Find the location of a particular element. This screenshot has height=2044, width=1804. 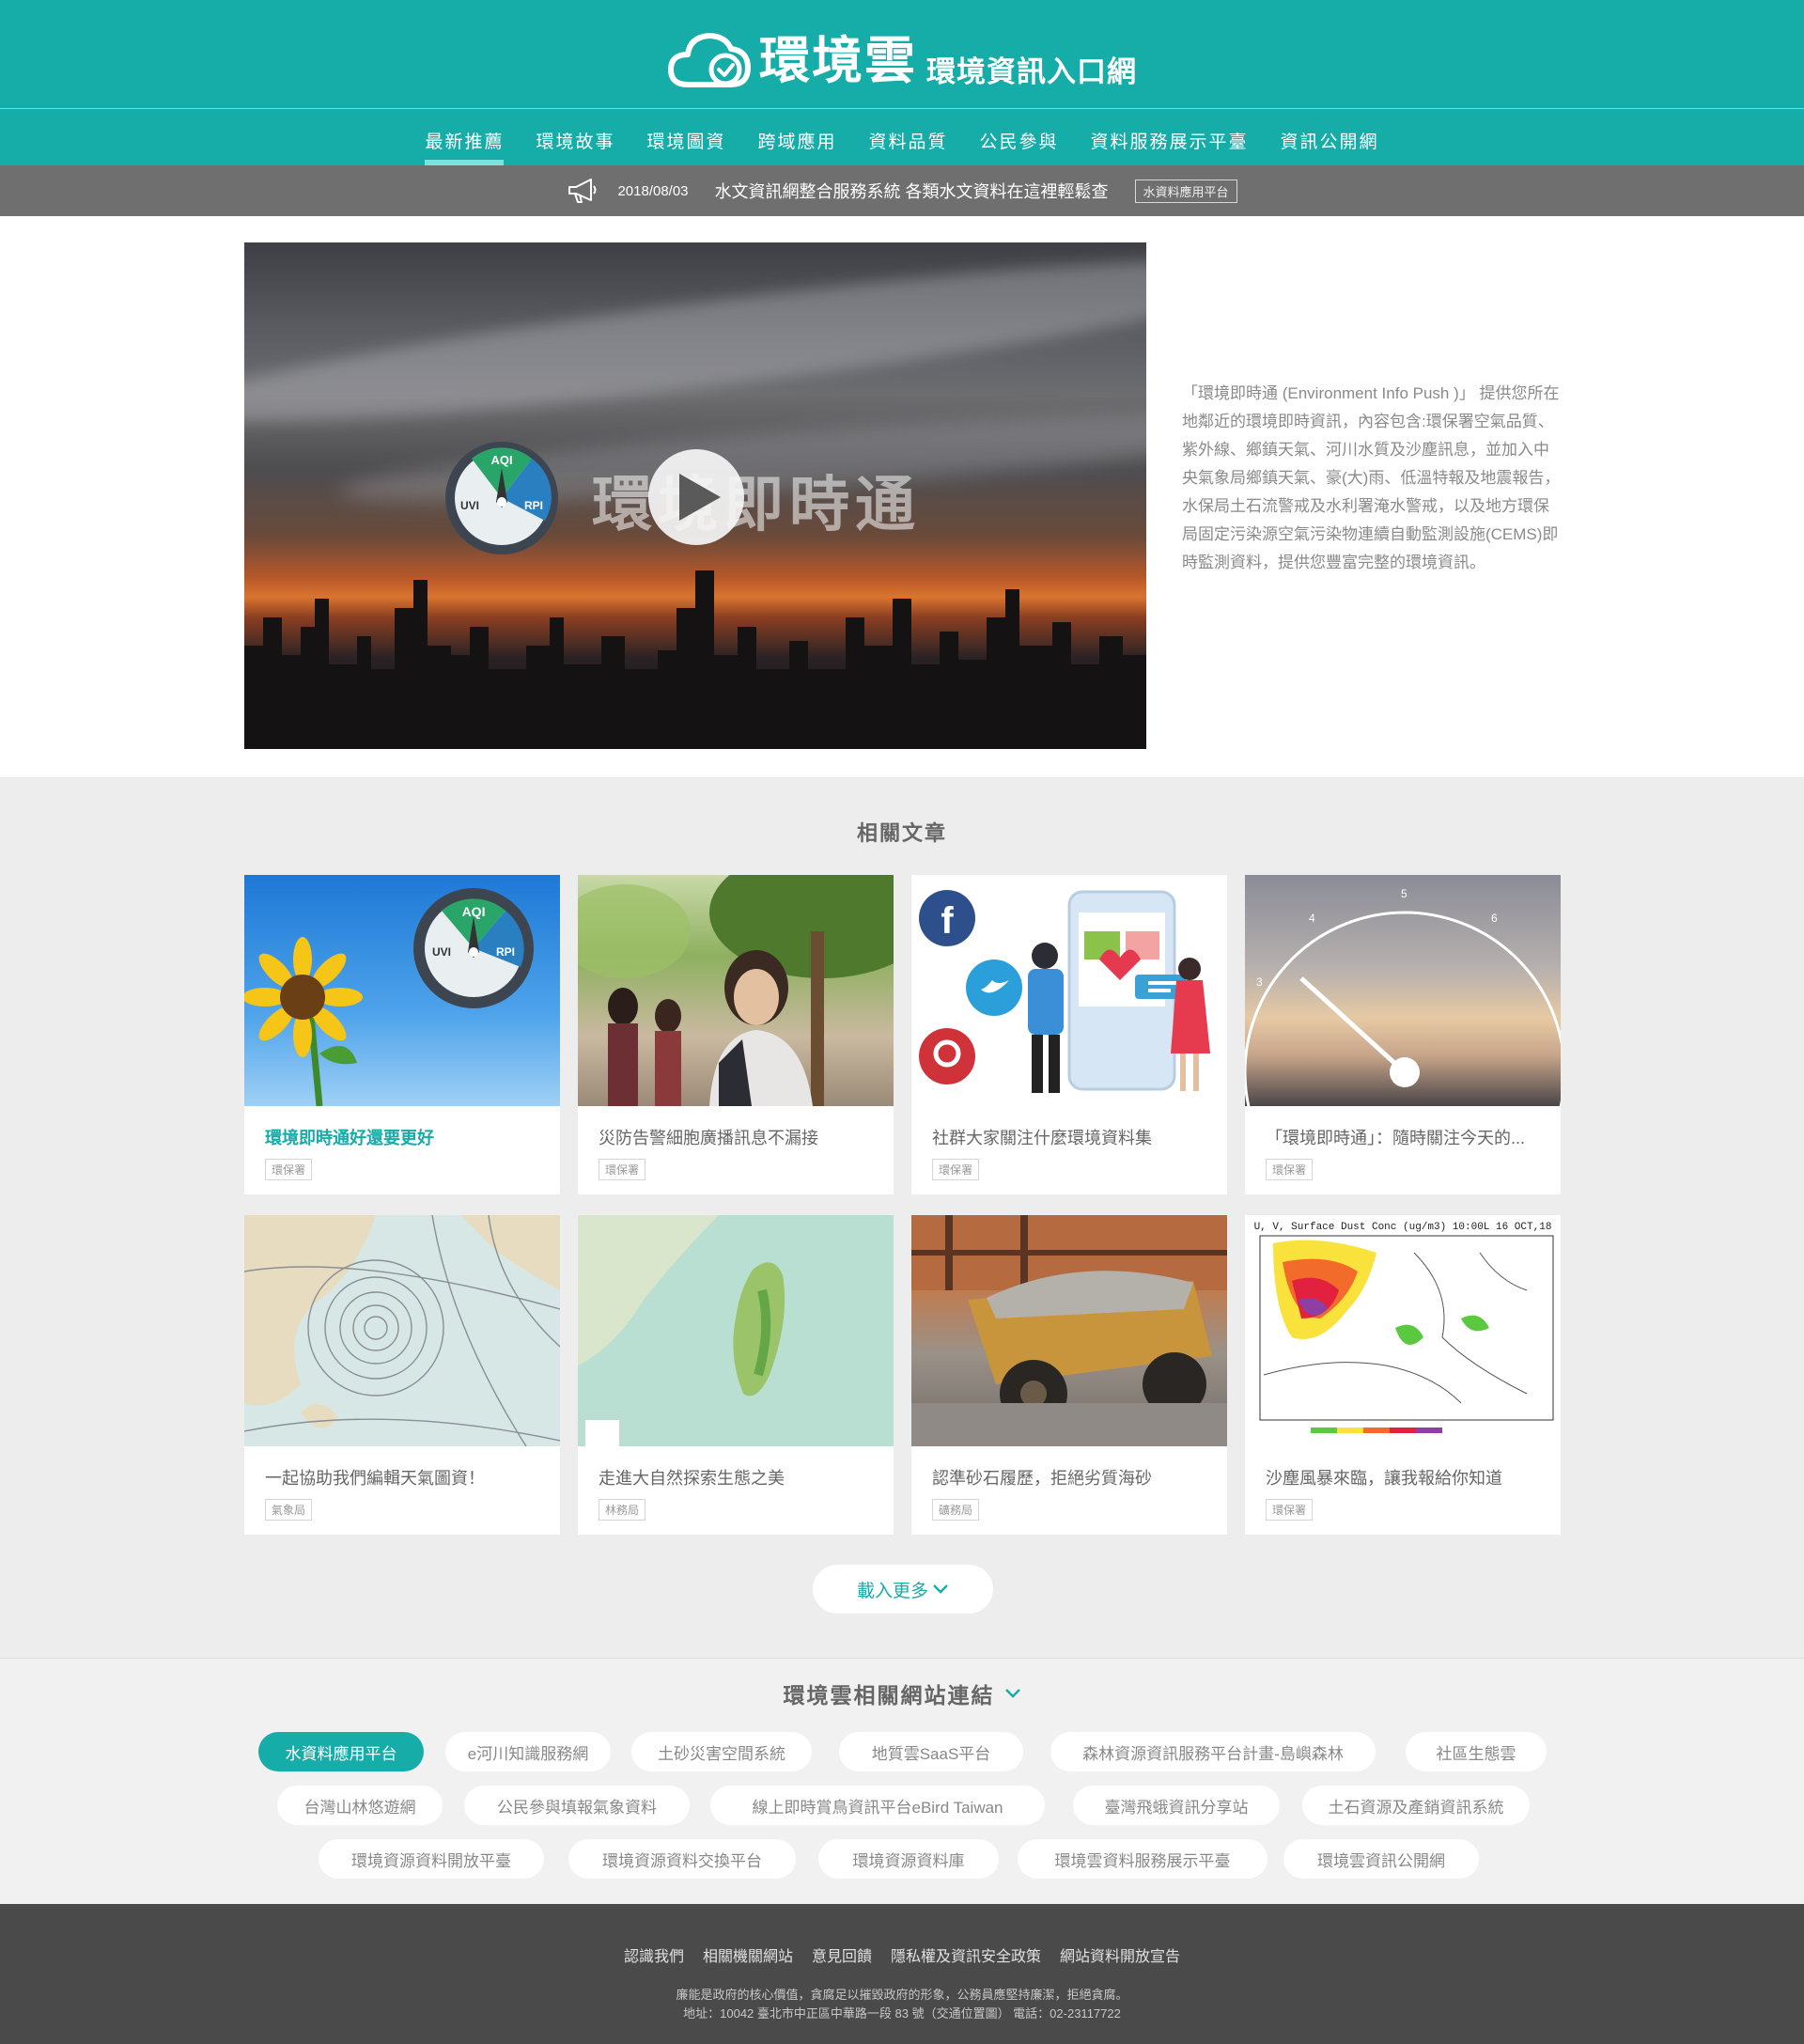

nav-open-info: 資訊公開網 is located at coordinates (1330, 137).